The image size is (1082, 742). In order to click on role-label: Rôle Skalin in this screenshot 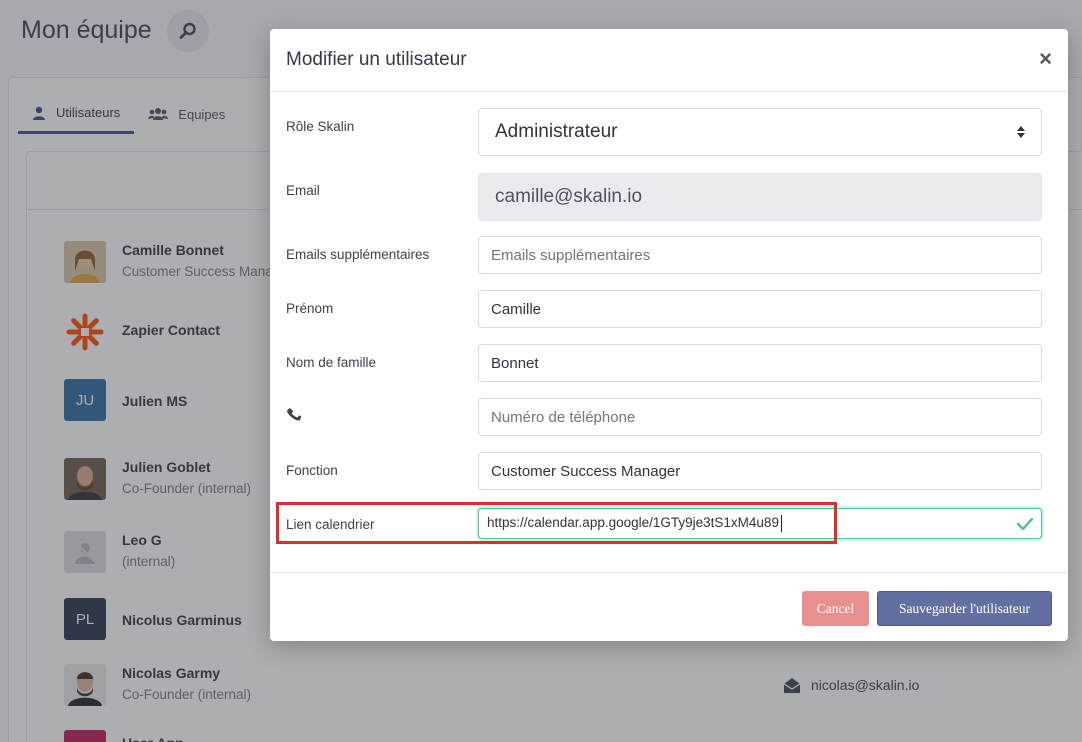, I will do `click(320, 126)`.